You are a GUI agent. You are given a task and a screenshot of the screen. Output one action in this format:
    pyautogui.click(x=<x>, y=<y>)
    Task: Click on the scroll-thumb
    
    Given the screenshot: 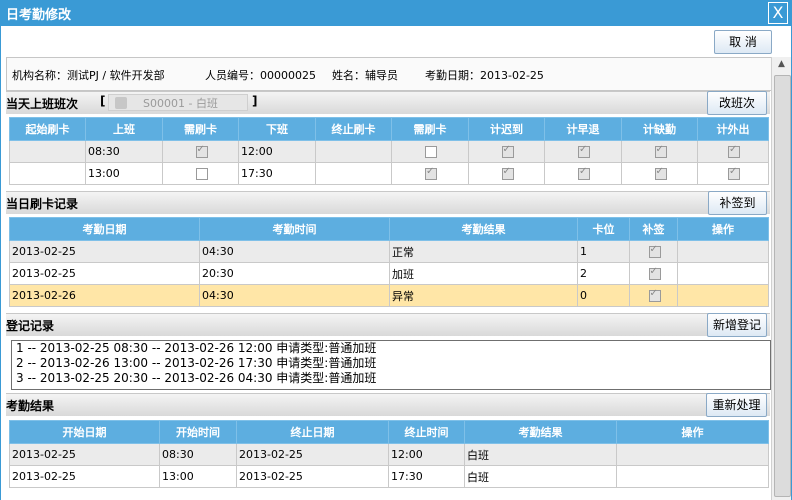 What is the action you would take?
    pyautogui.click(x=782, y=286)
    